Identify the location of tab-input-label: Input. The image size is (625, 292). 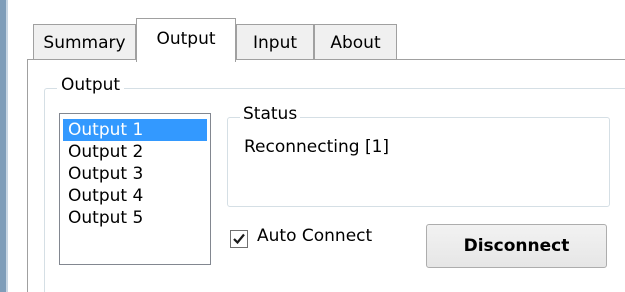
(275, 43).